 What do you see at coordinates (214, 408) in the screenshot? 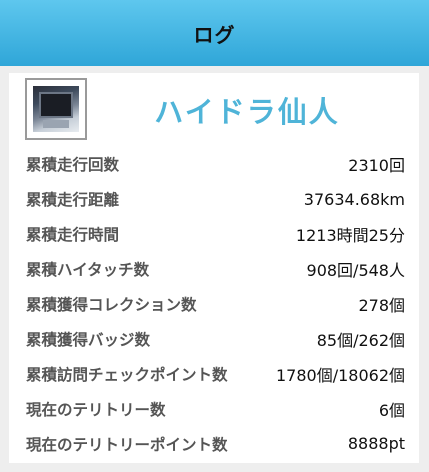
I see `stat-row-territories: 現在のテリトリー数 6個` at bounding box center [214, 408].